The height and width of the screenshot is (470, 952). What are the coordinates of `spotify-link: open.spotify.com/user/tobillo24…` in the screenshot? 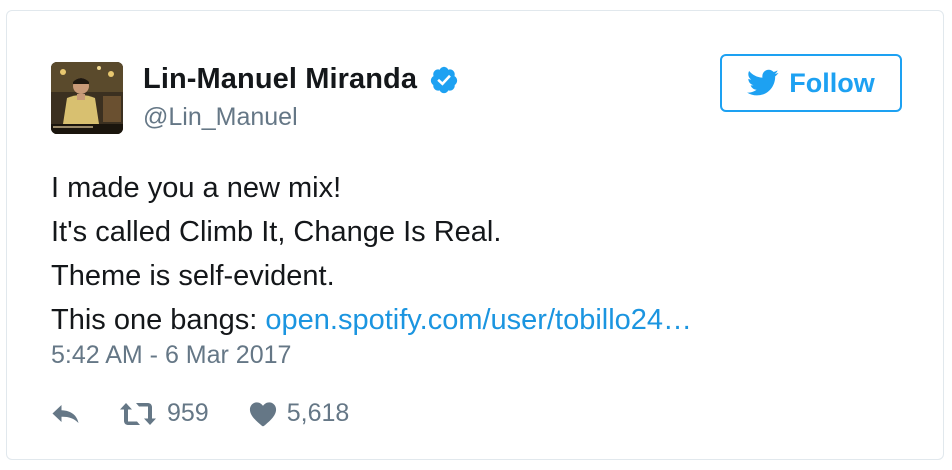 It's located at (478, 320).